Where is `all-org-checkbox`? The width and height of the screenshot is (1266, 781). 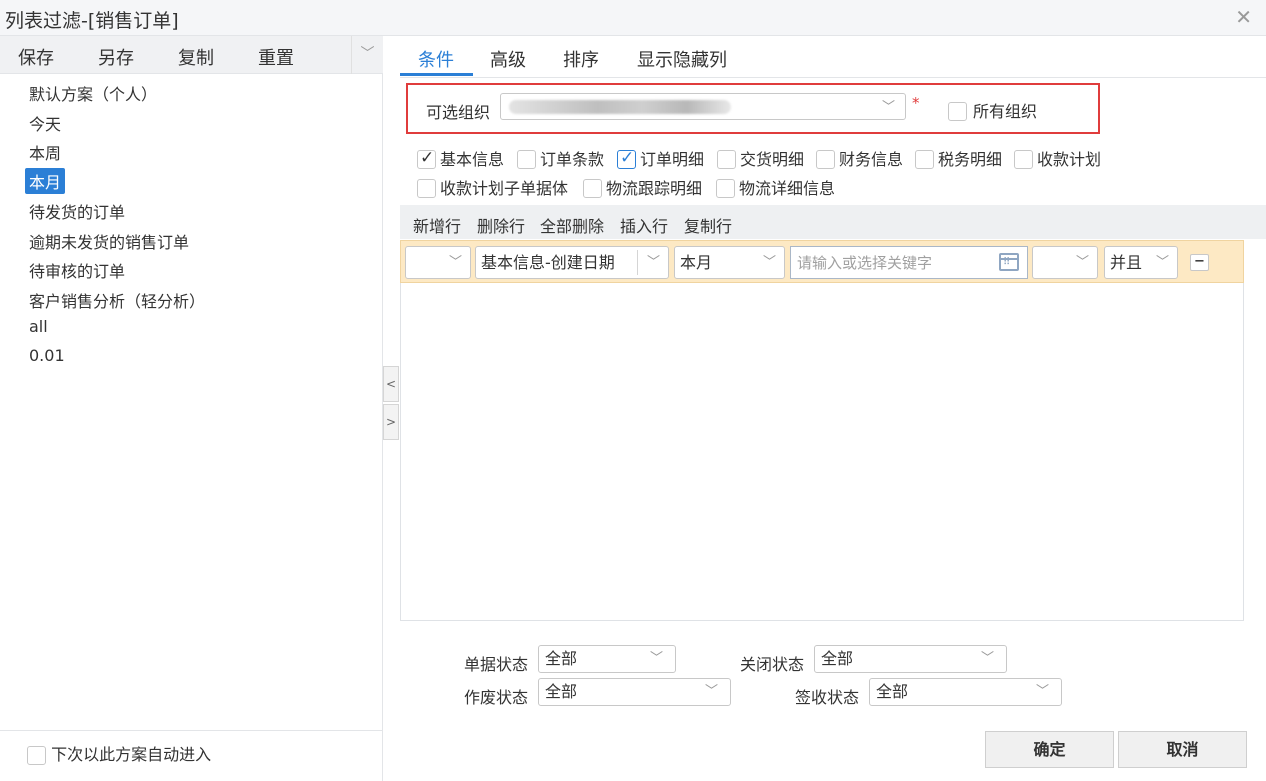 all-org-checkbox is located at coordinates (957, 111).